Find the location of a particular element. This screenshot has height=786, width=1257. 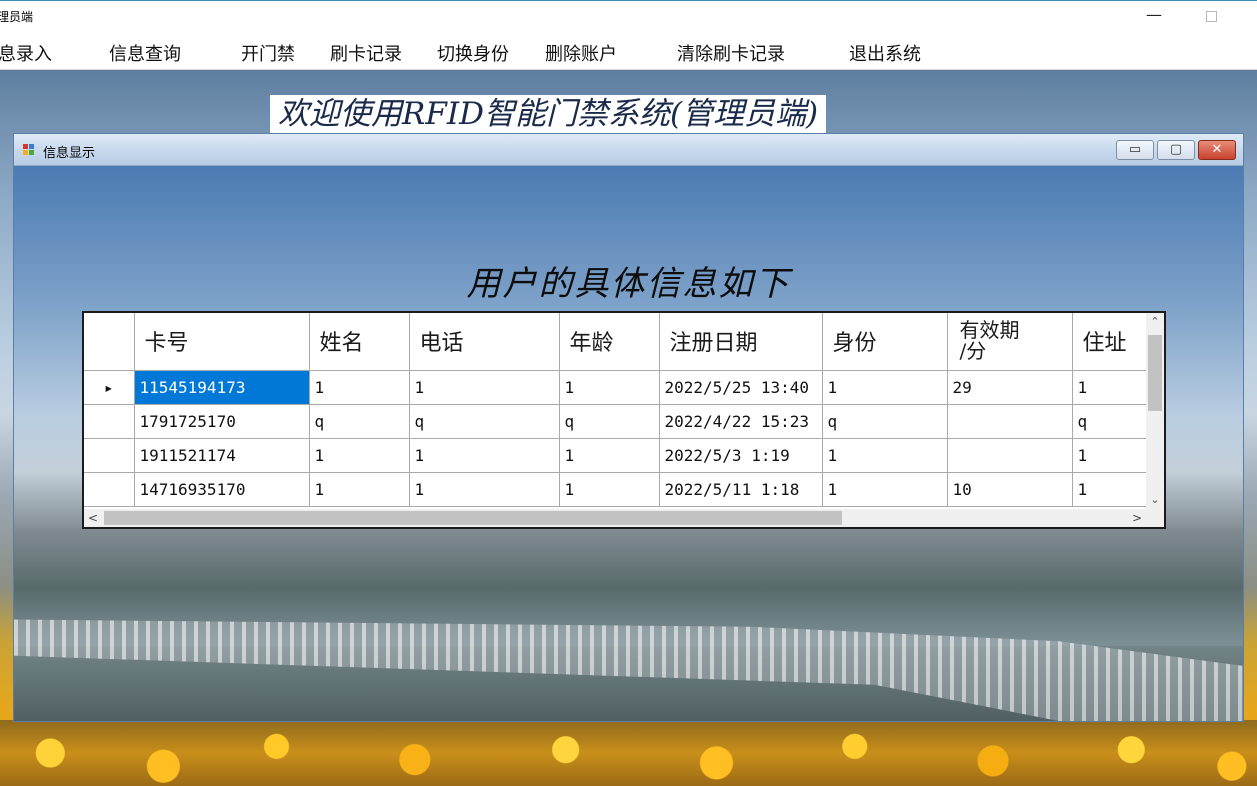

column-header-age: 年龄 is located at coordinates (609, 342).